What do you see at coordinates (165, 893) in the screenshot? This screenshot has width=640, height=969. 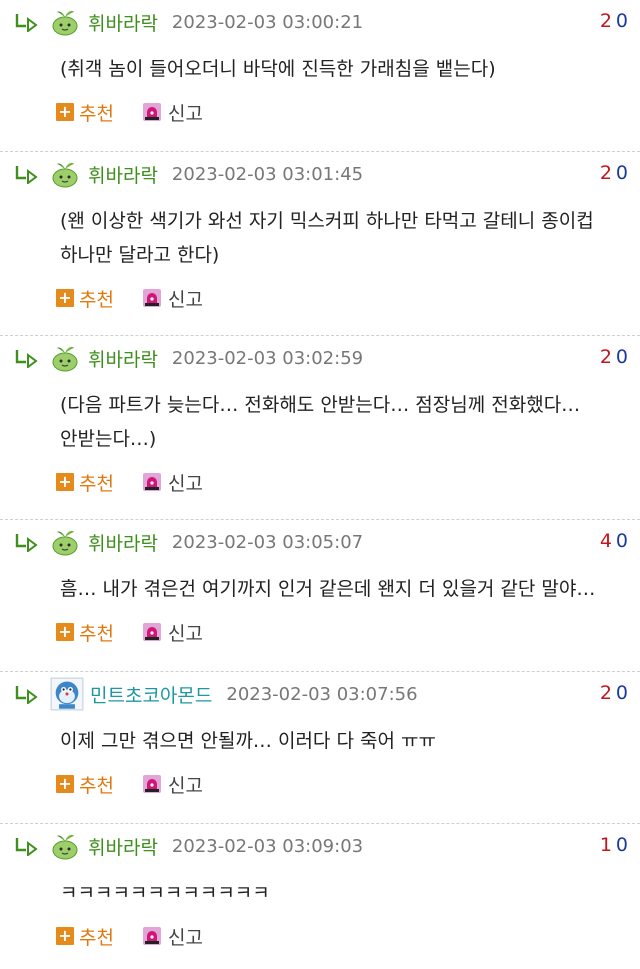 I see `comment-text: ㅋㅋㅋㅋㅋㅋㅋㅋㅋㅋㅋㅋ` at bounding box center [165, 893].